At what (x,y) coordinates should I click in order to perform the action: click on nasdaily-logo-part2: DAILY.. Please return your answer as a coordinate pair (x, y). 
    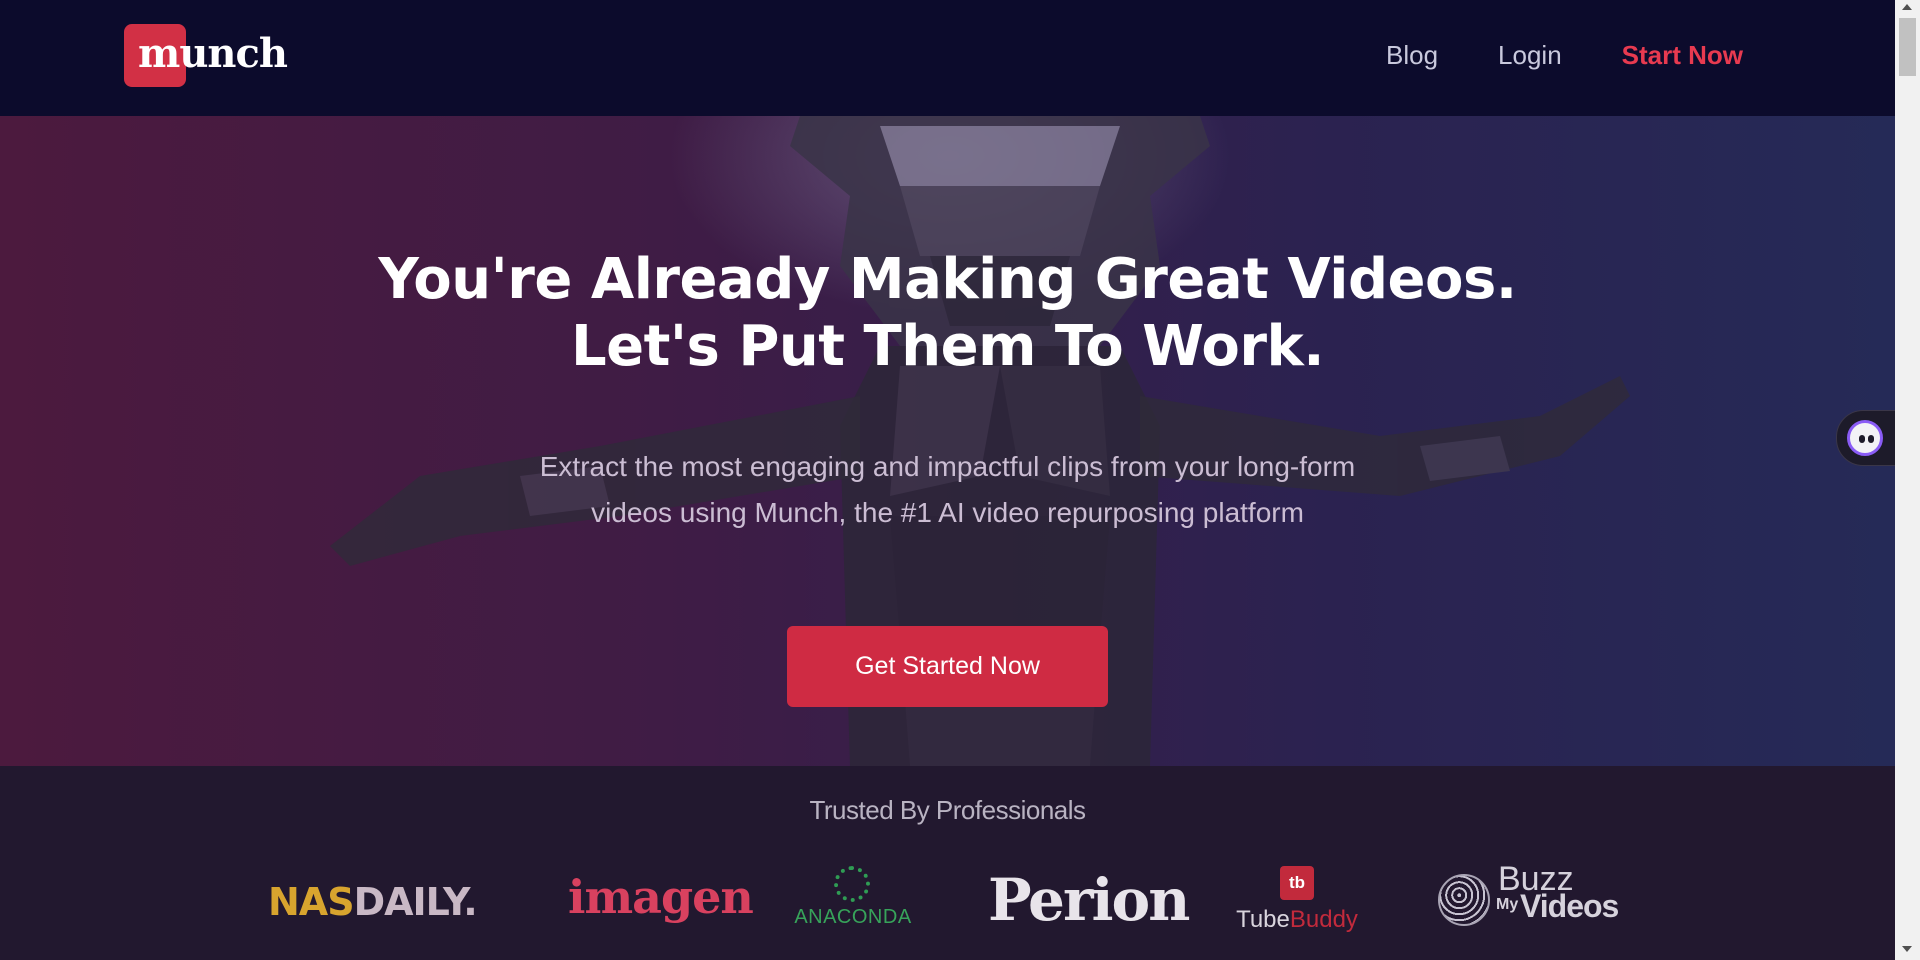
    Looking at the image, I should click on (415, 902).